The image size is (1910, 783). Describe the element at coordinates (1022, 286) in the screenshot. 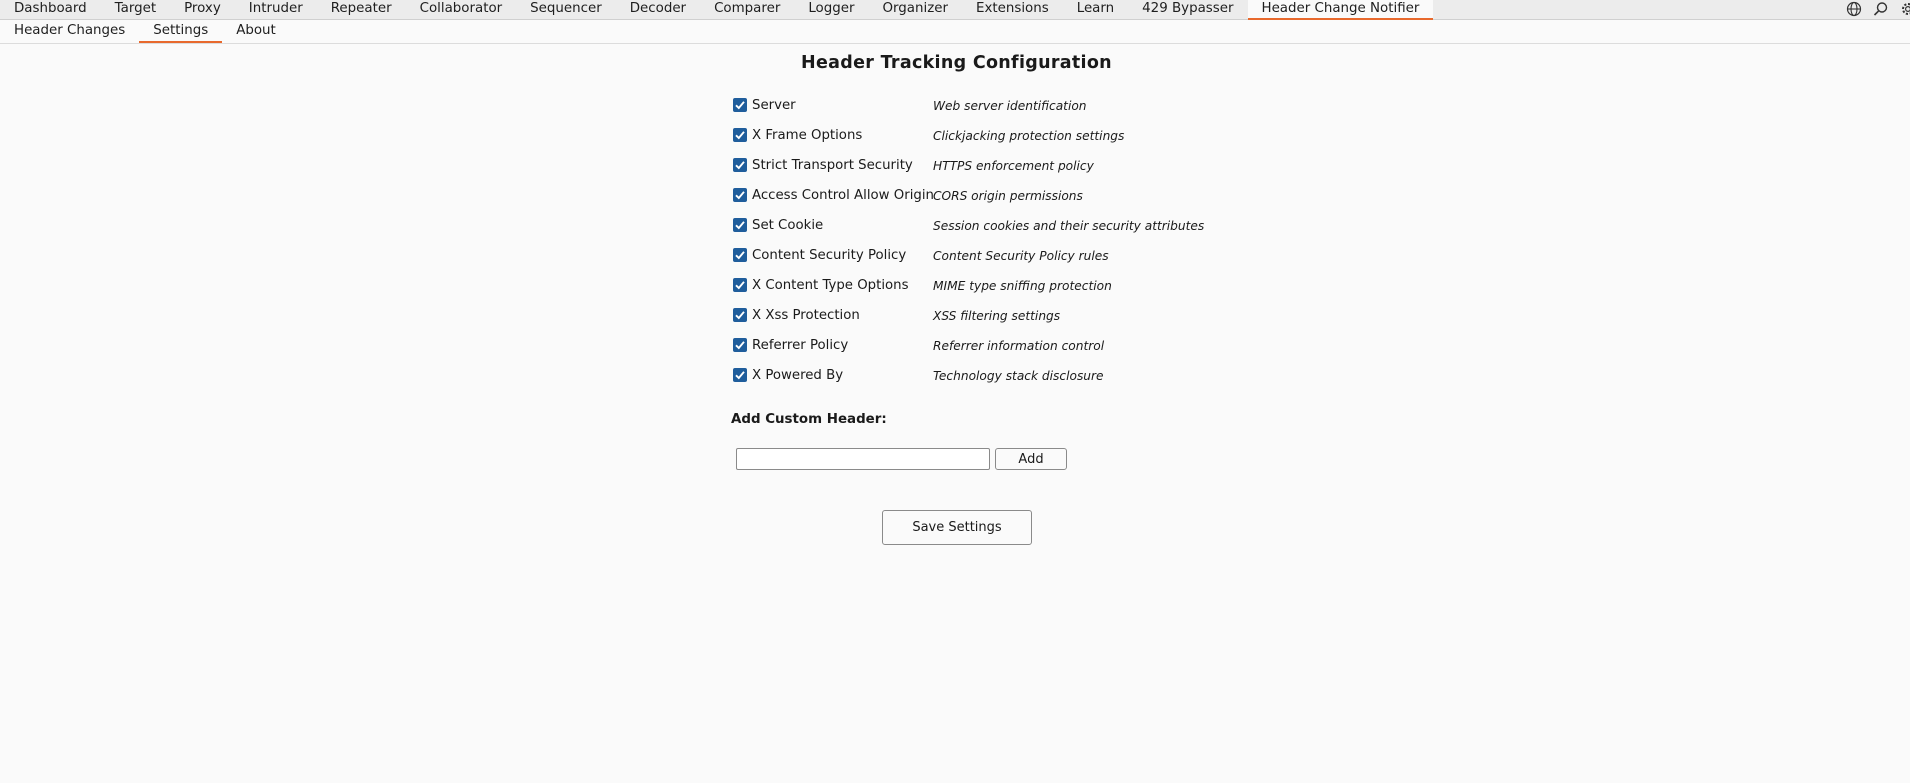

I see `header-option-description: MIME type sniffing protection` at that location.